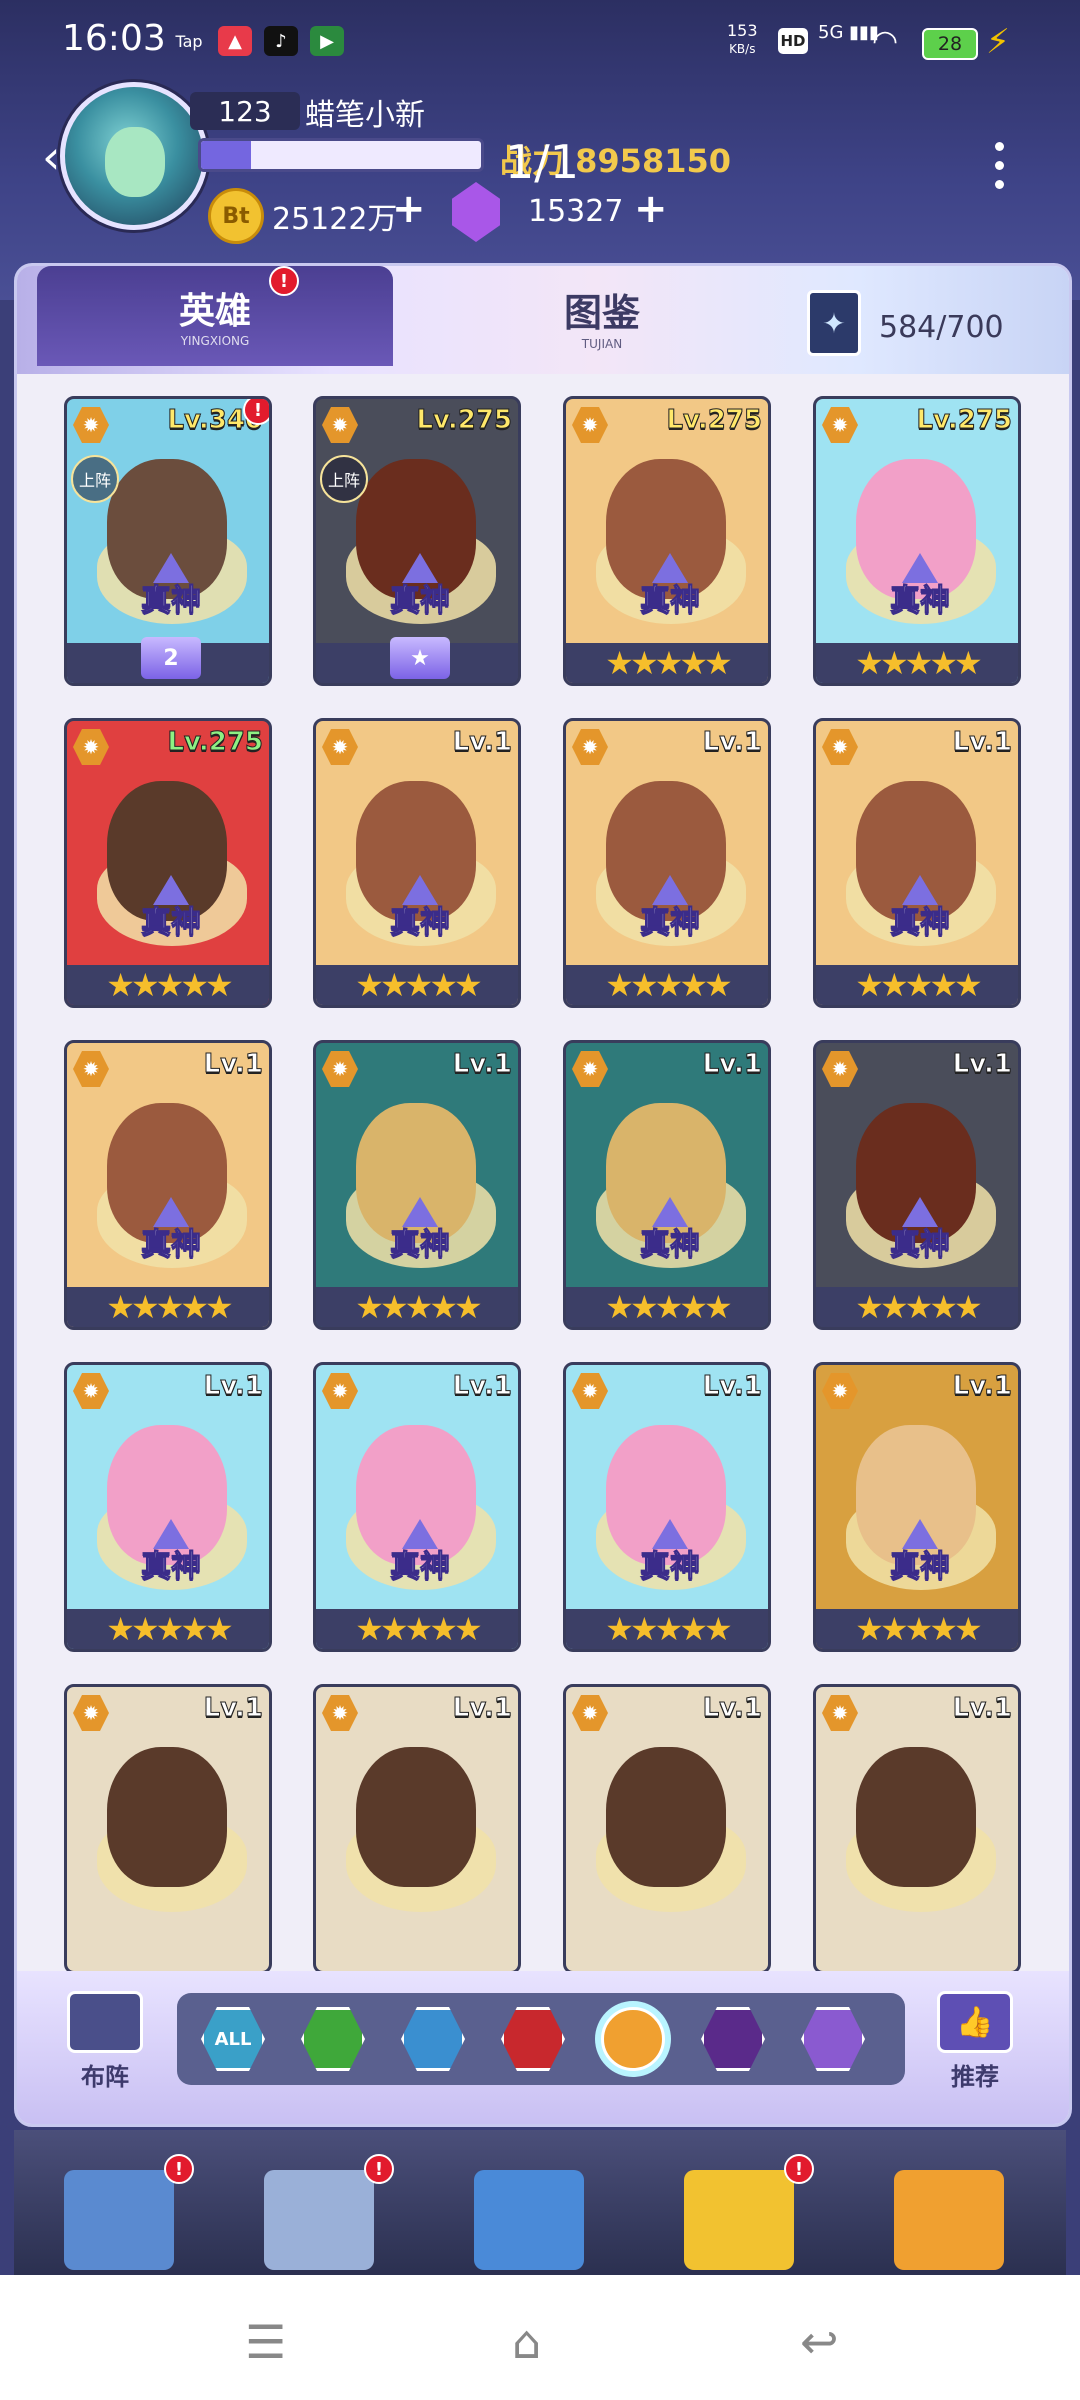 The image size is (1080, 2400). What do you see at coordinates (319, 2220) in the screenshot?
I see `nav-castle-art` at bounding box center [319, 2220].